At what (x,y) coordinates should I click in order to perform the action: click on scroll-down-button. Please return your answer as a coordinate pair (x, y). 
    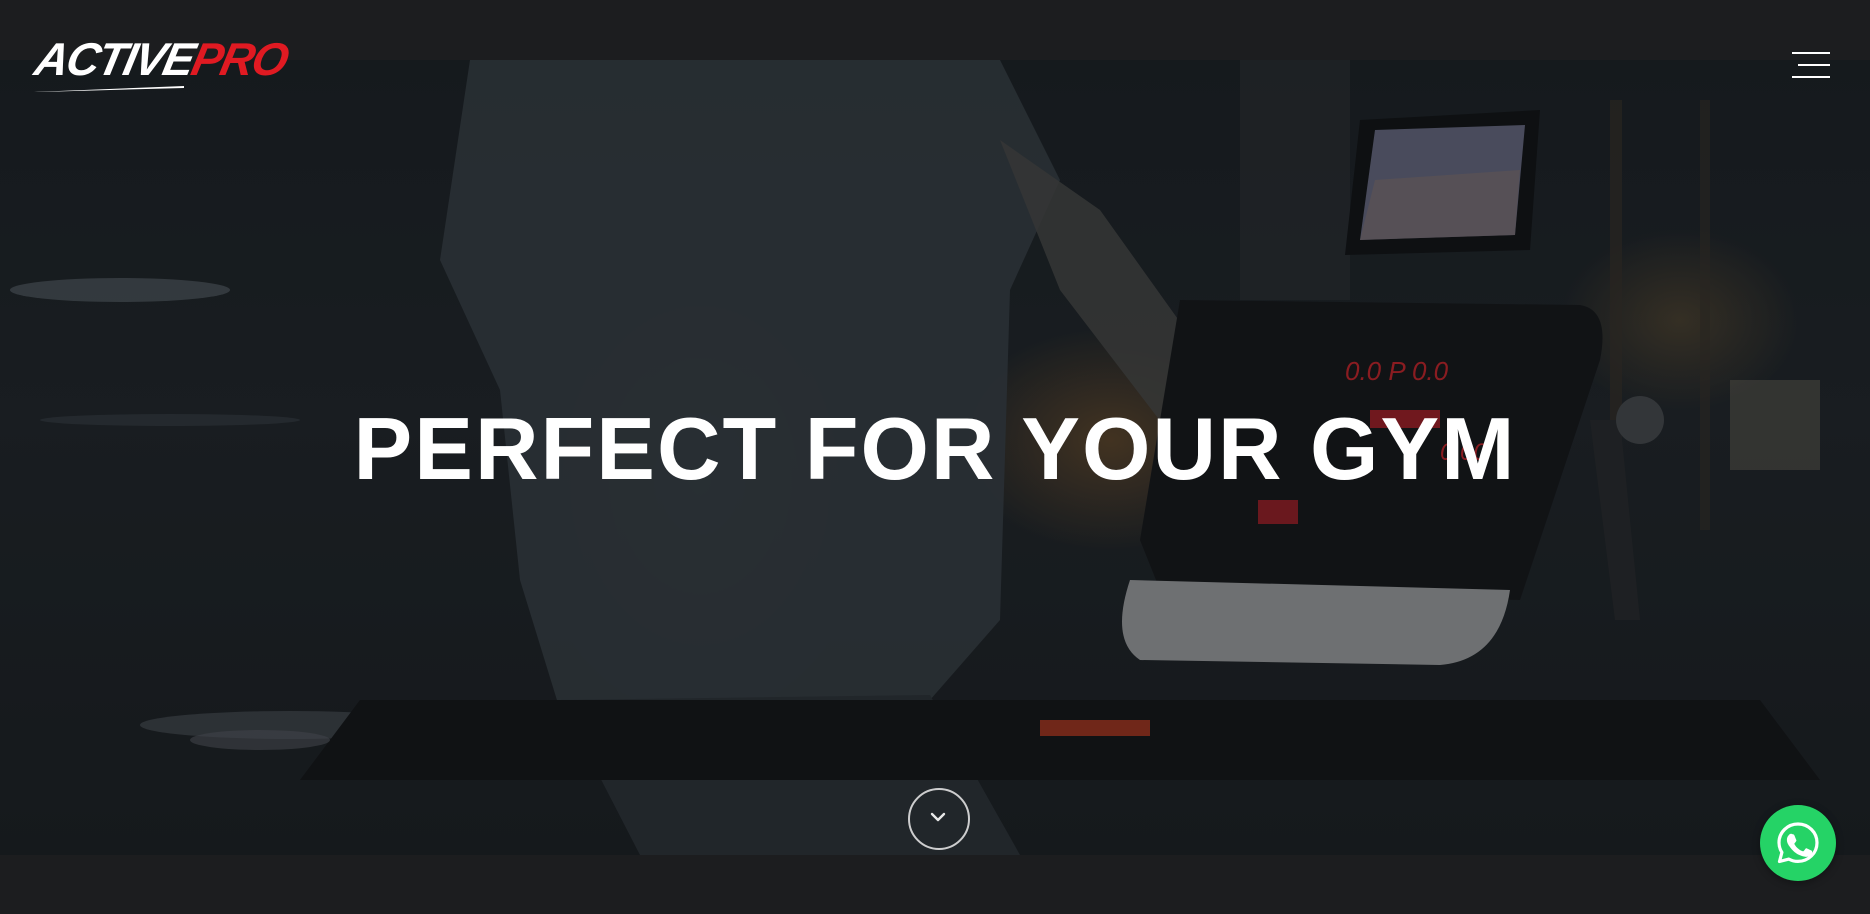
    Looking at the image, I should click on (939, 819).